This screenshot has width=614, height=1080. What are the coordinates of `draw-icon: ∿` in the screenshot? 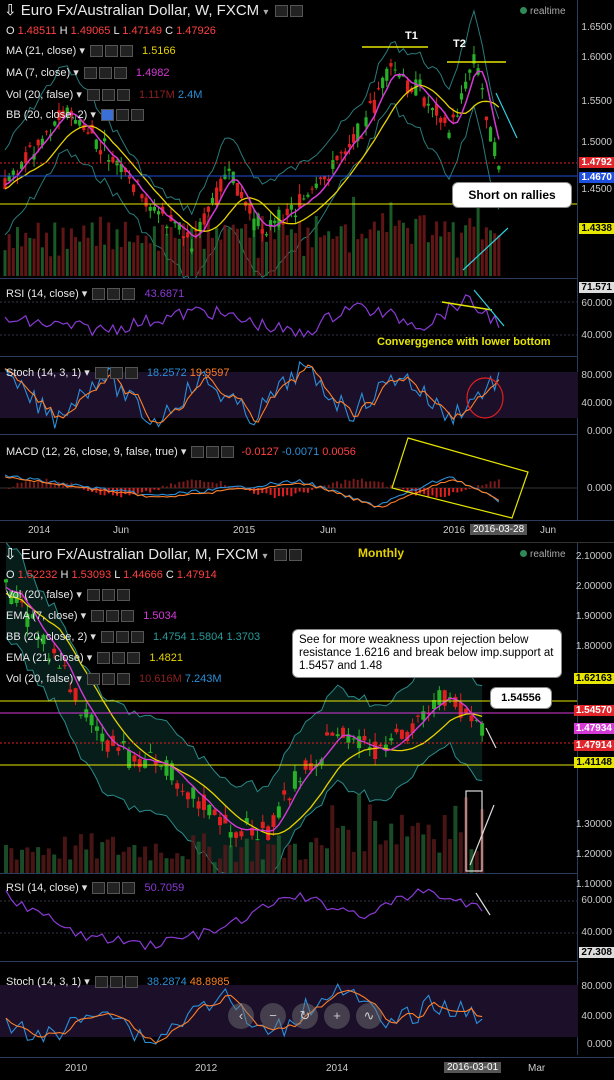 It's located at (369, 1016).